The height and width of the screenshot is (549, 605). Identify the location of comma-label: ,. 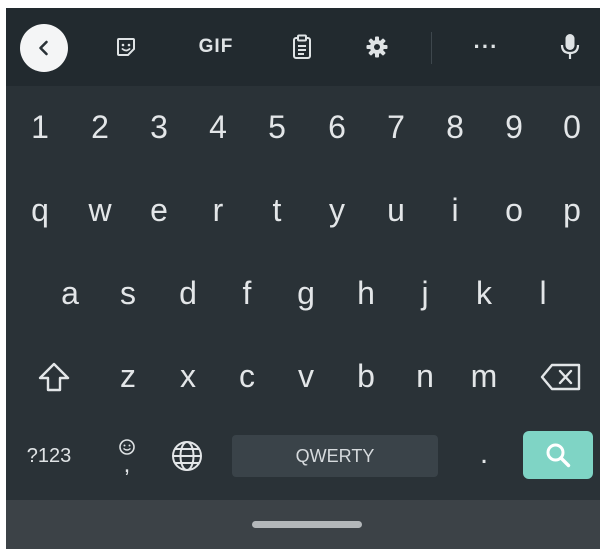
(127, 464).